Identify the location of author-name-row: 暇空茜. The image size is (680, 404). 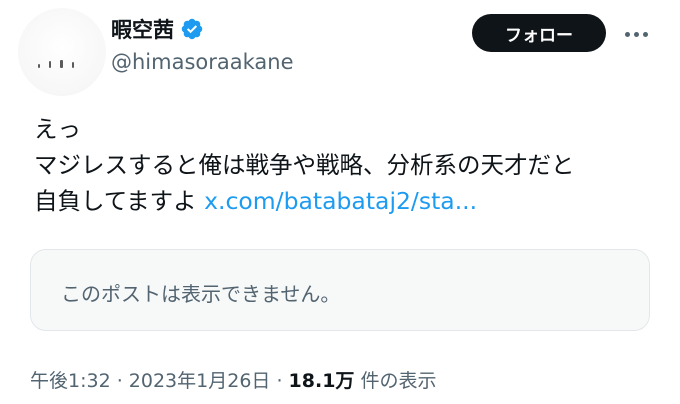
(157, 29).